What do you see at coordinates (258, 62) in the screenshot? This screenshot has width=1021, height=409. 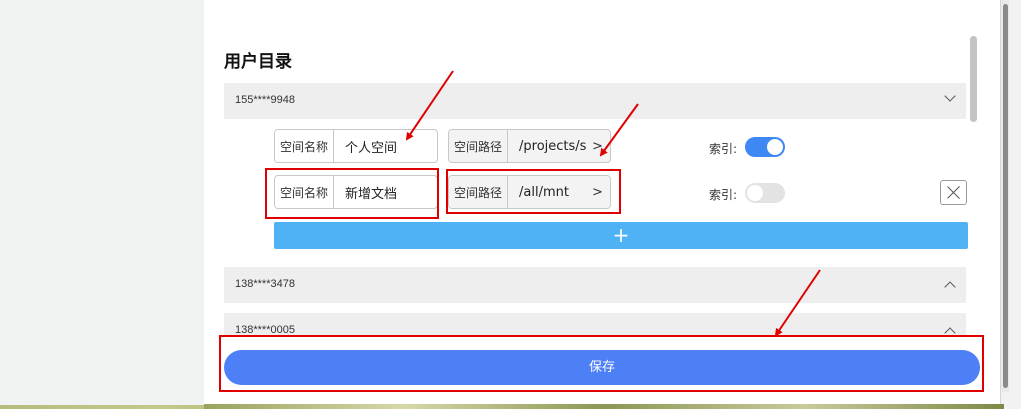 I see `section-title: 用户目录` at bounding box center [258, 62].